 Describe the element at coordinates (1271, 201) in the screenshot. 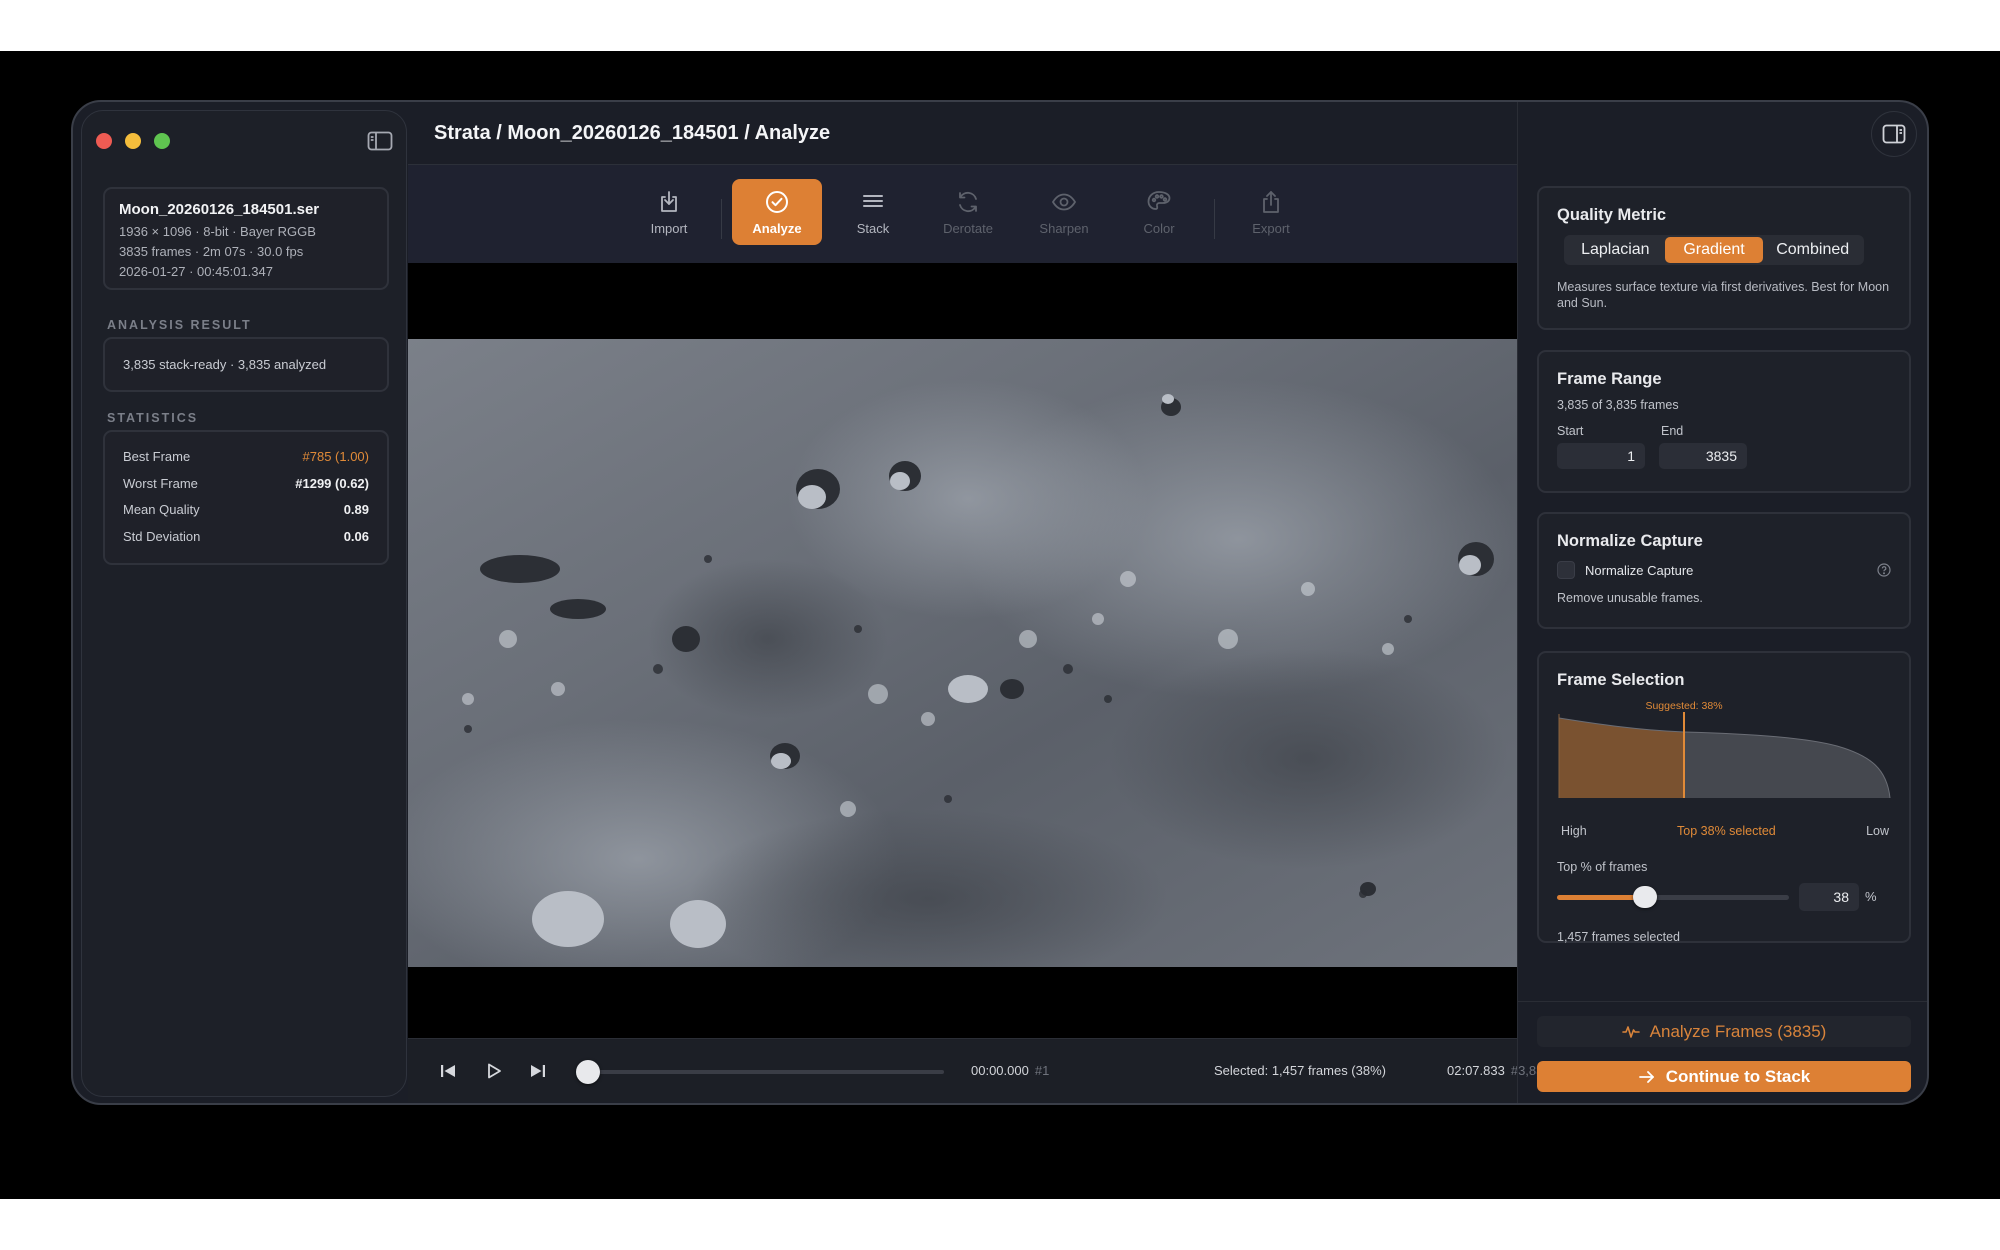

I see `share-icon` at that location.